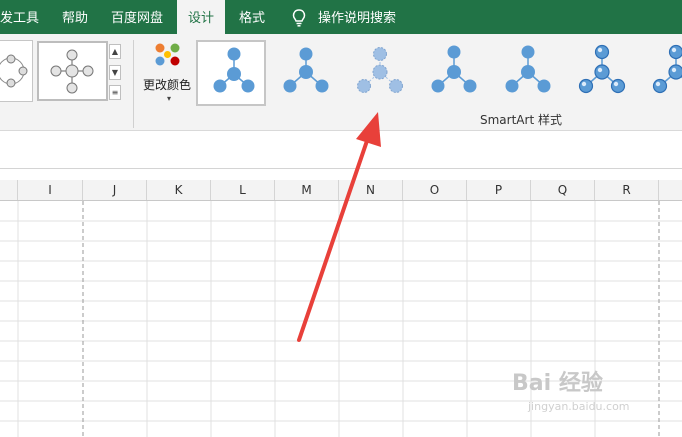  Describe the element at coordinates (9, 190) in the screenshot. I see `row-header-gutter` at that location.